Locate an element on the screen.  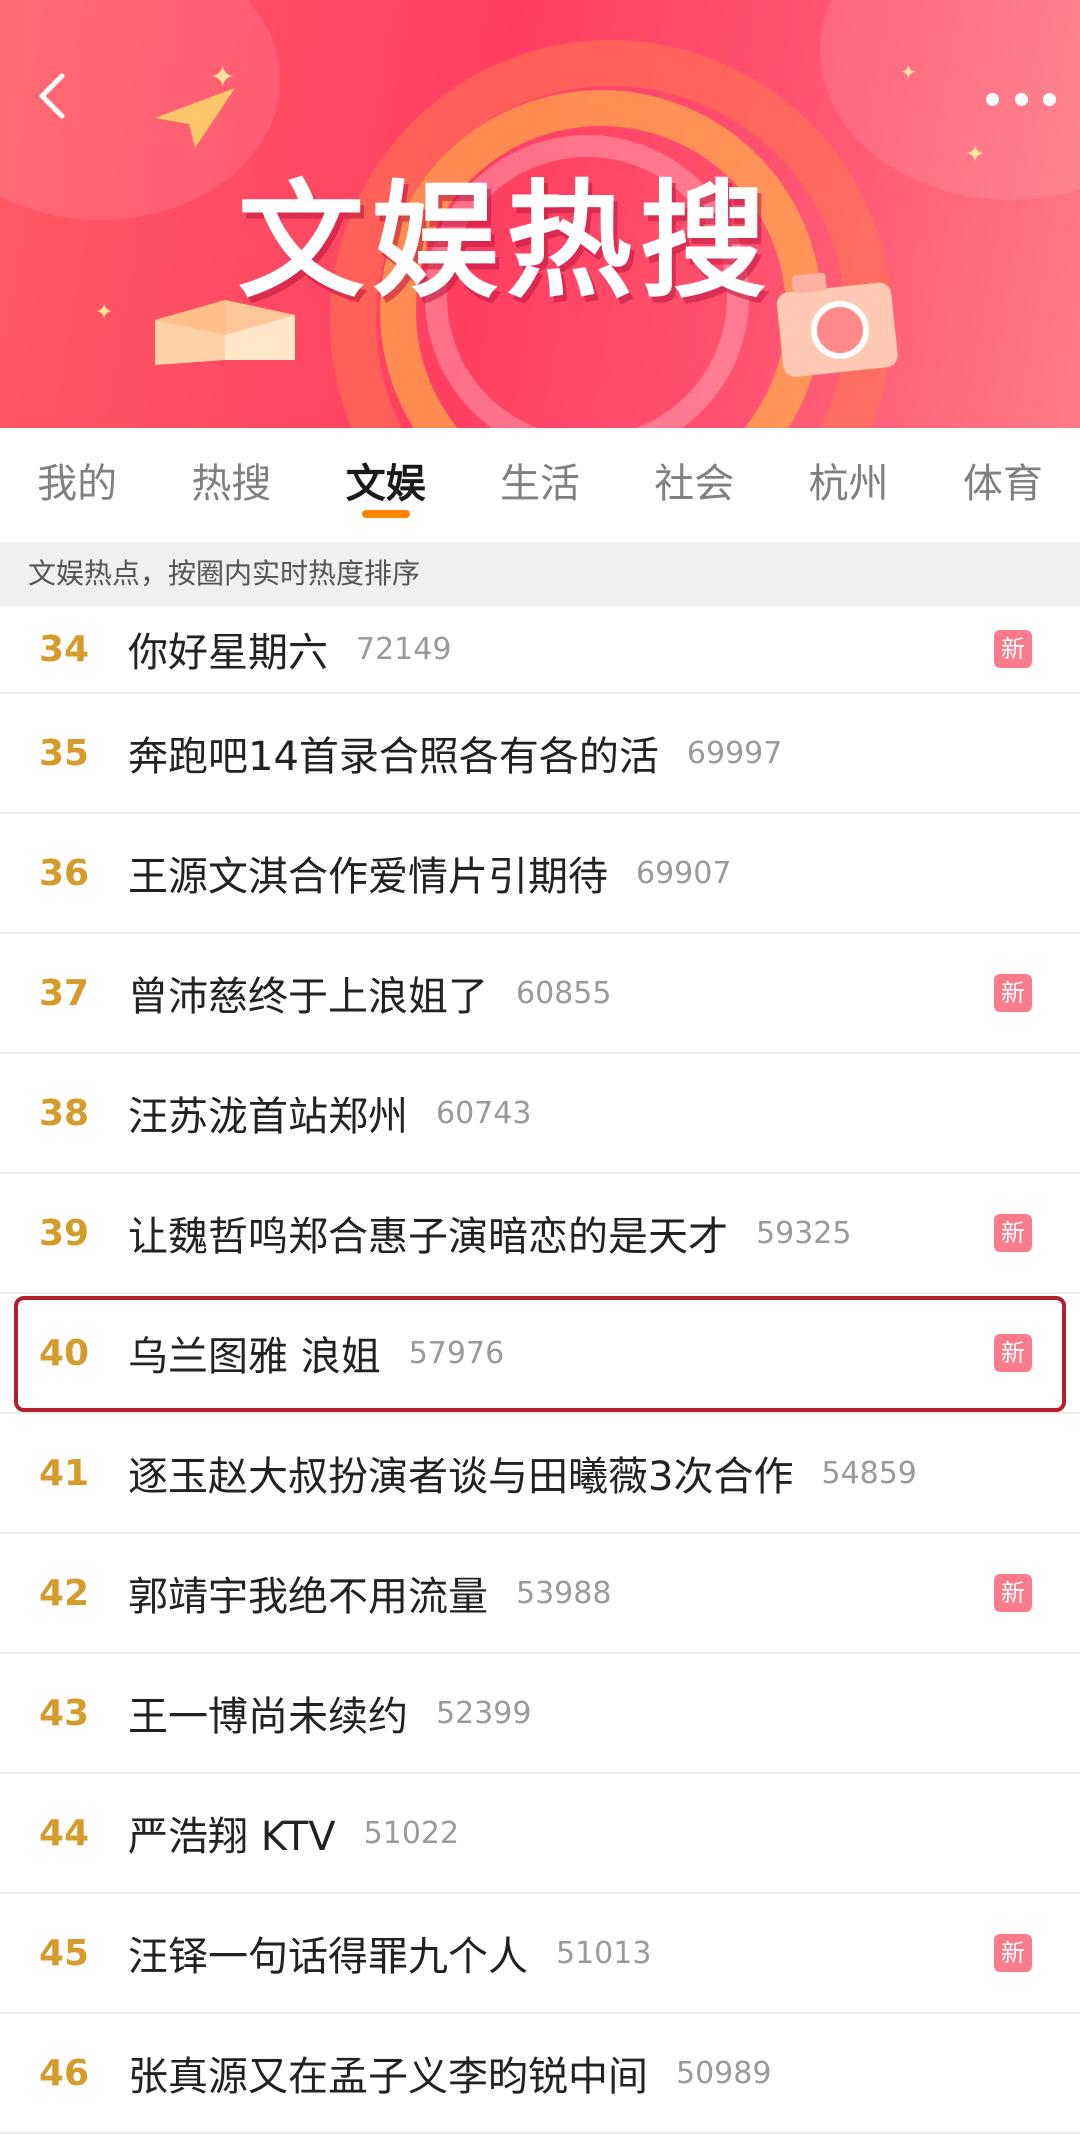
heat-count: 54859 is located at coordinates (869, 1473).